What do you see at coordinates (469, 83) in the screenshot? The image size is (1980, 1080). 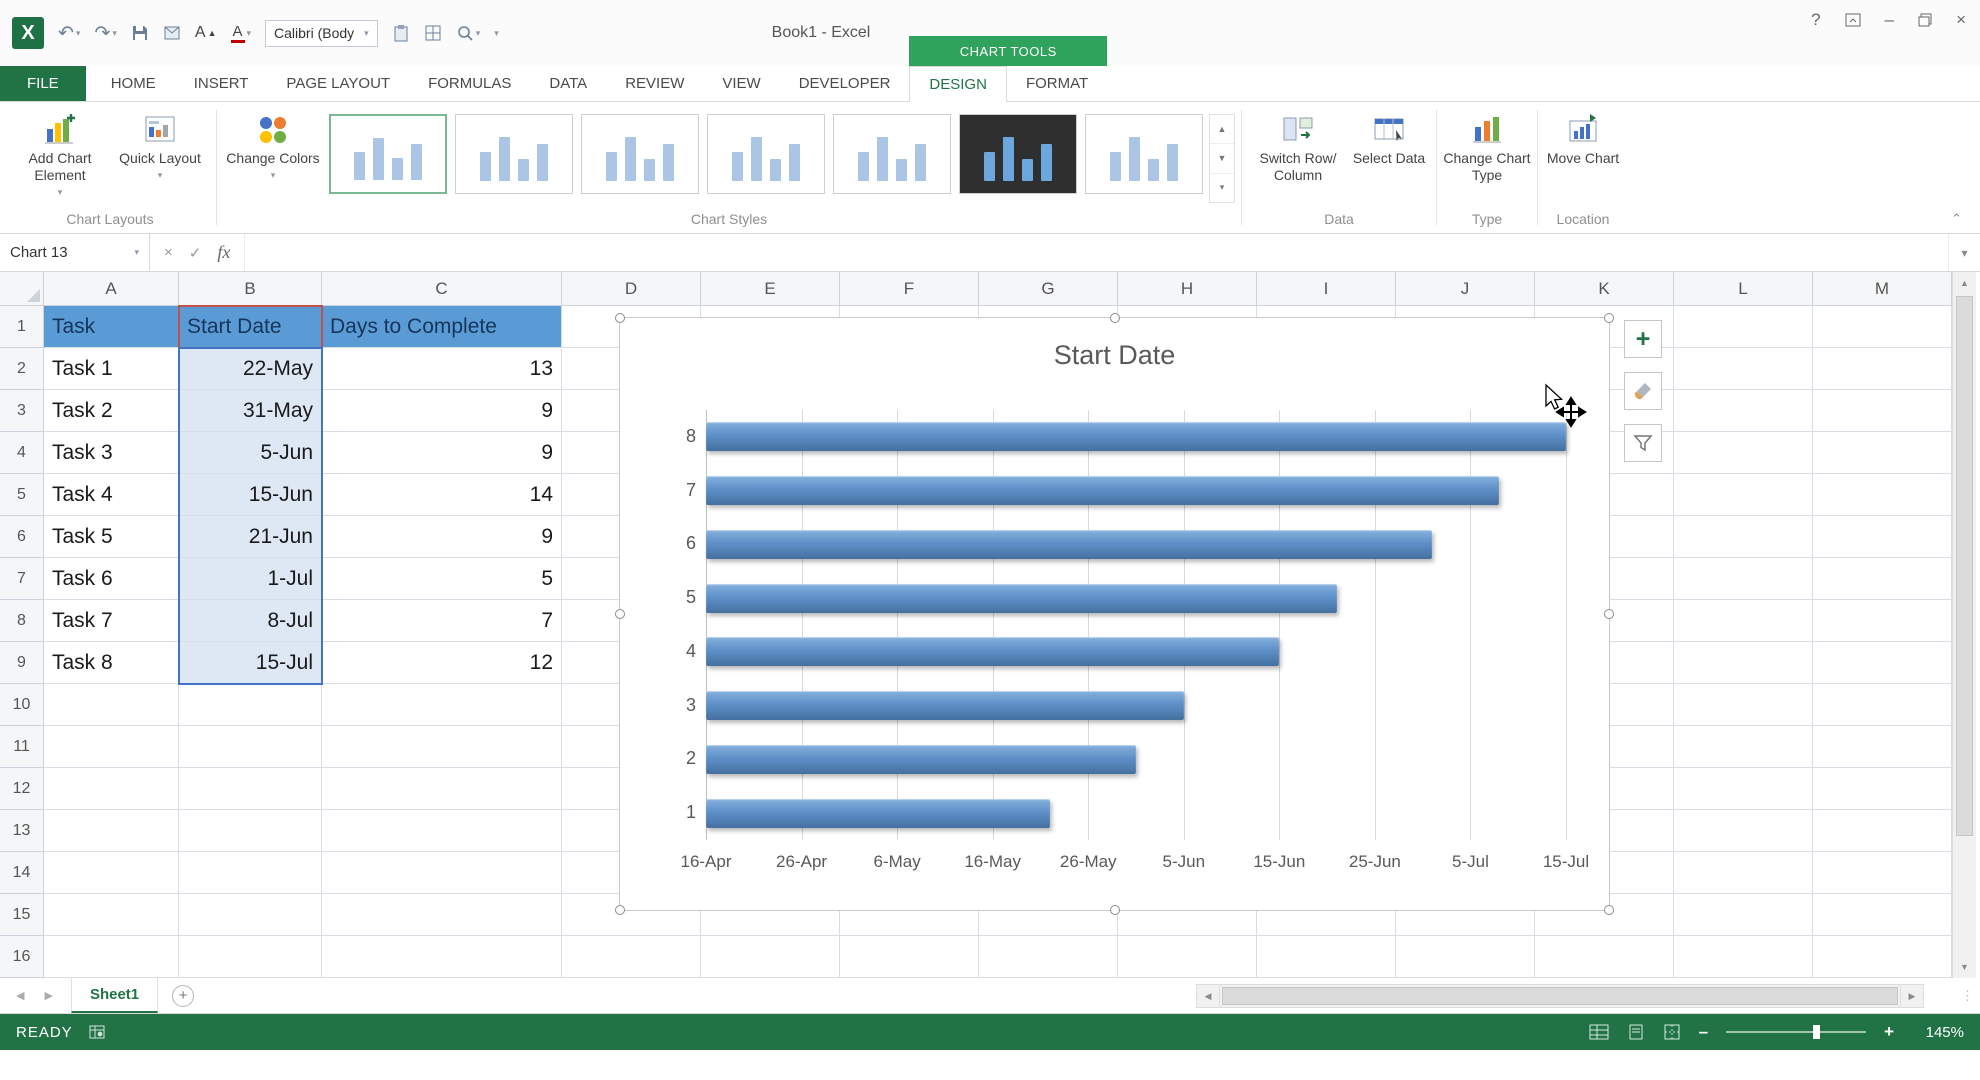 I see `tab-formulas: FORMULAS` at bounding box center [469, 83].